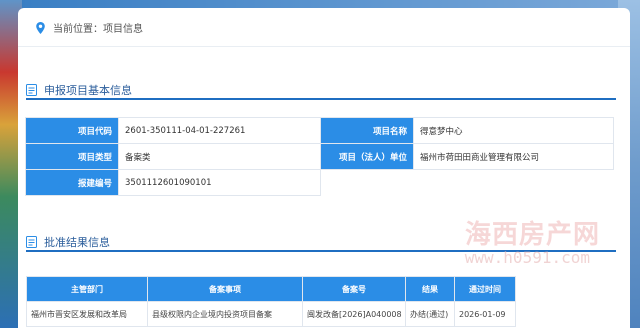 The image size is (640, 328). What do you see at coordinates (87, 314) in the screenshot?
I see `cell-department: 福州市晋安区发展和改革局` at bounding box center [87, 314].